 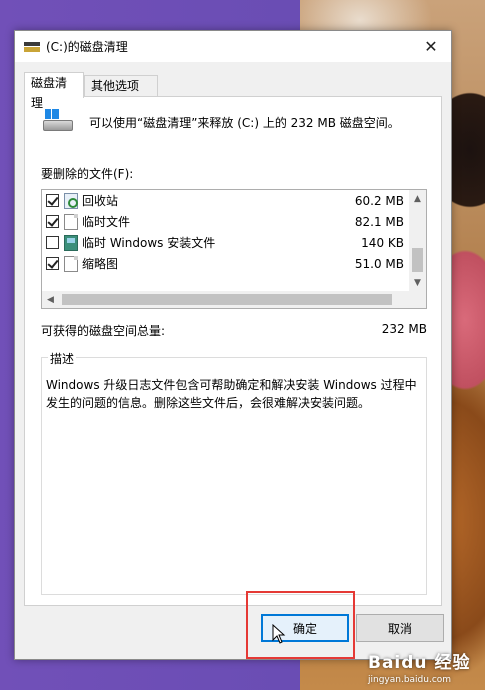 I want to click on highlight-box, so click(x=300, y=625).